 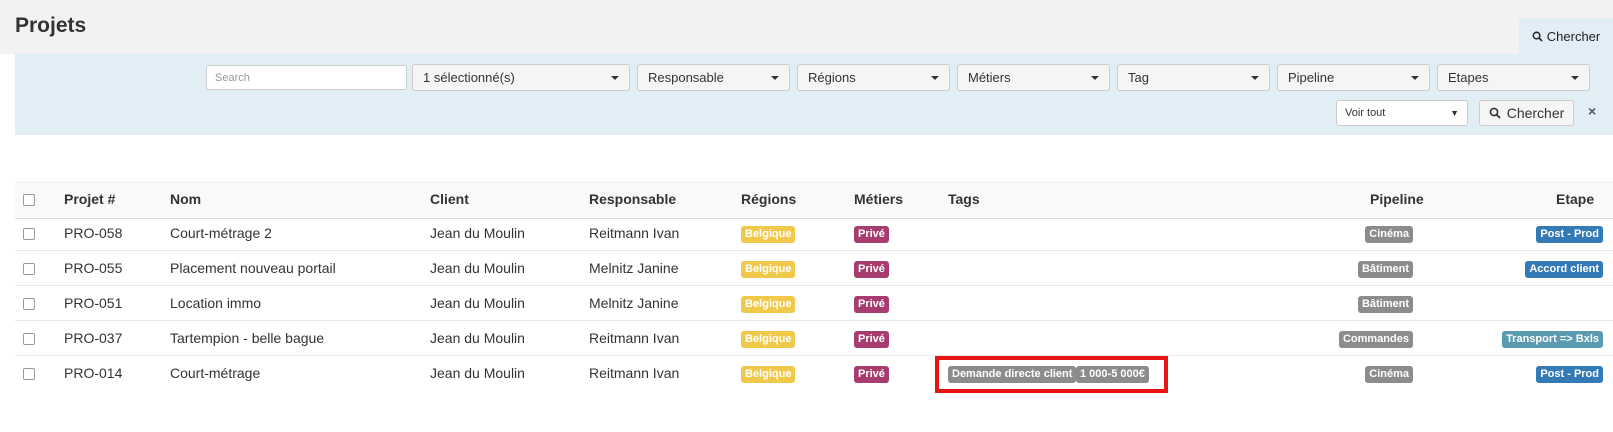 What do you see at coordinates (93, 303) in the screenshot?
I see `project-id: PRO-051` at bounding box center [93, 303].